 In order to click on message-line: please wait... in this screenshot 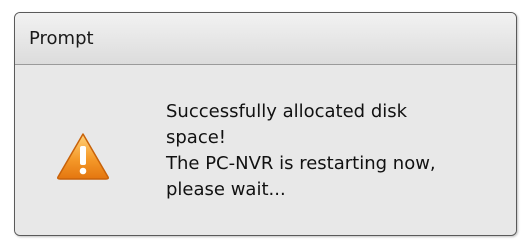, I will do `click(226, 189)`.